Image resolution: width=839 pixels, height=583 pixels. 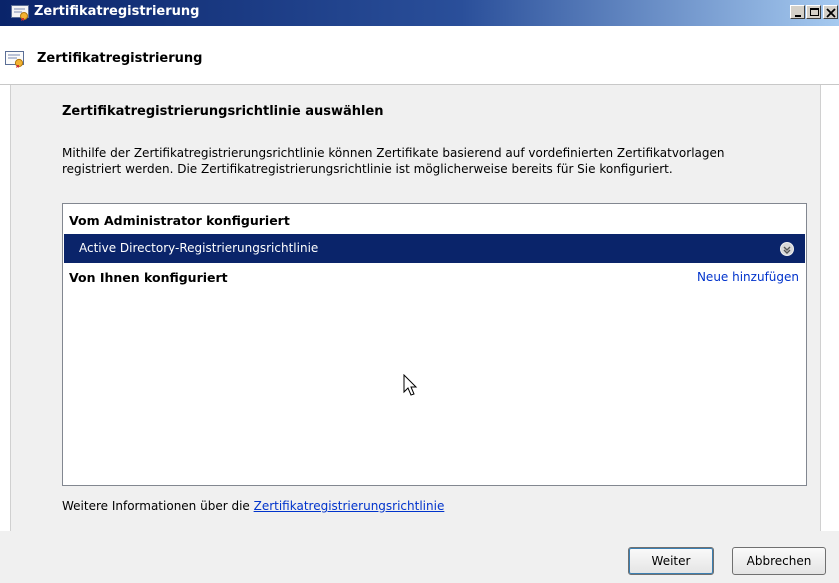 I want to click on title-bar: Zertifikatregistrierung, so click(x=419, y=13).